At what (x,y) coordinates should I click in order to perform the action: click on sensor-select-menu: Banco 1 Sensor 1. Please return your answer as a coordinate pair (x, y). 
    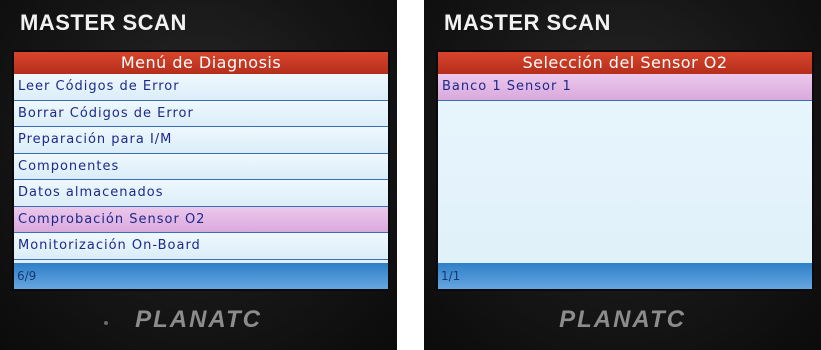
    Looking at the image, I should click on (625, 87).